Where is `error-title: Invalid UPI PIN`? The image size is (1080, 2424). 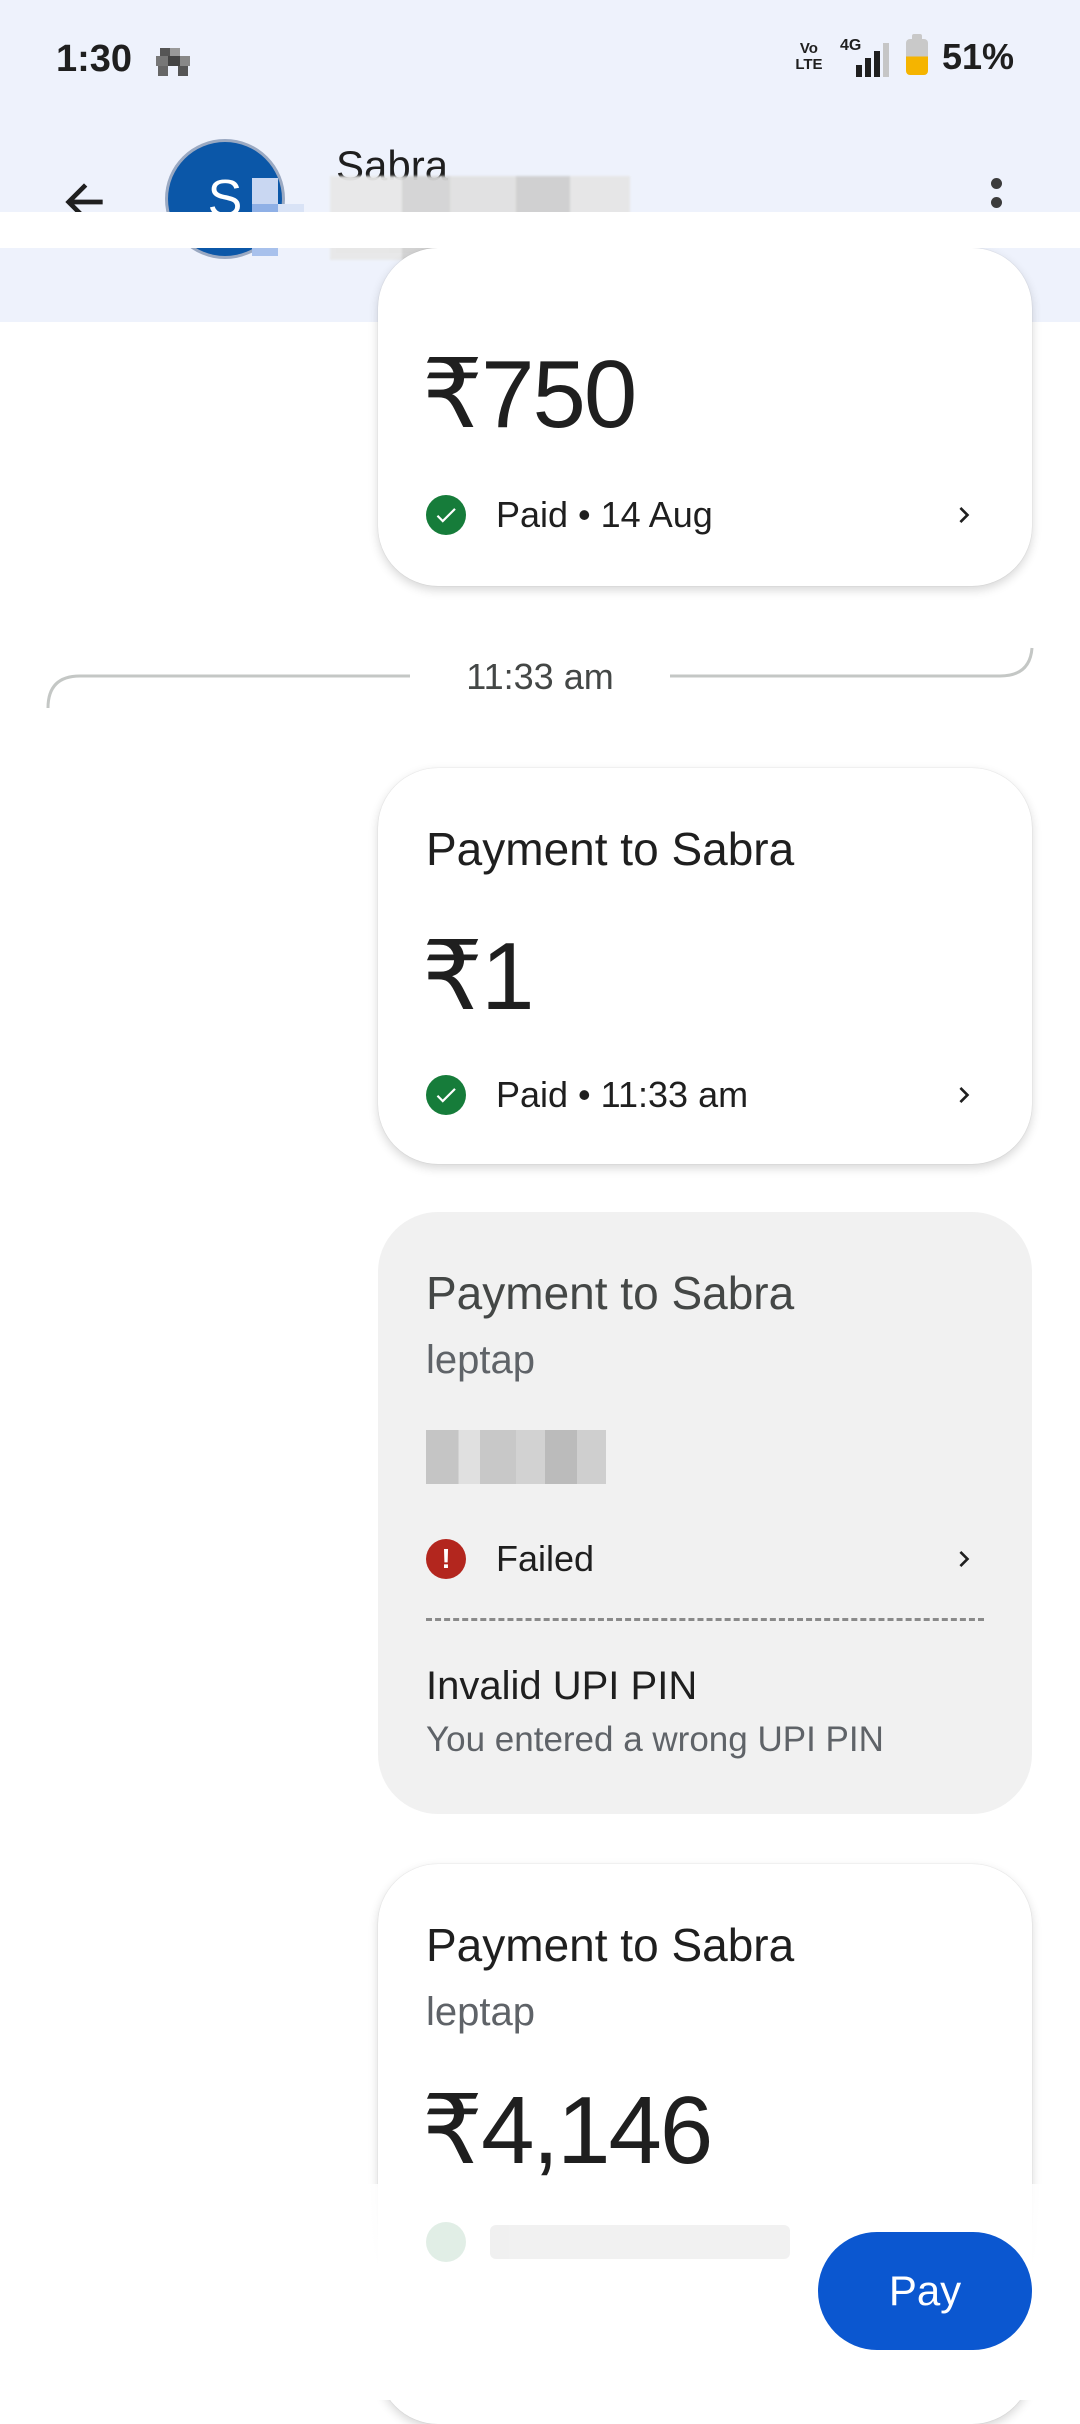
error-title: Invalid UPI PIN is located at coordinates (562, 1686).